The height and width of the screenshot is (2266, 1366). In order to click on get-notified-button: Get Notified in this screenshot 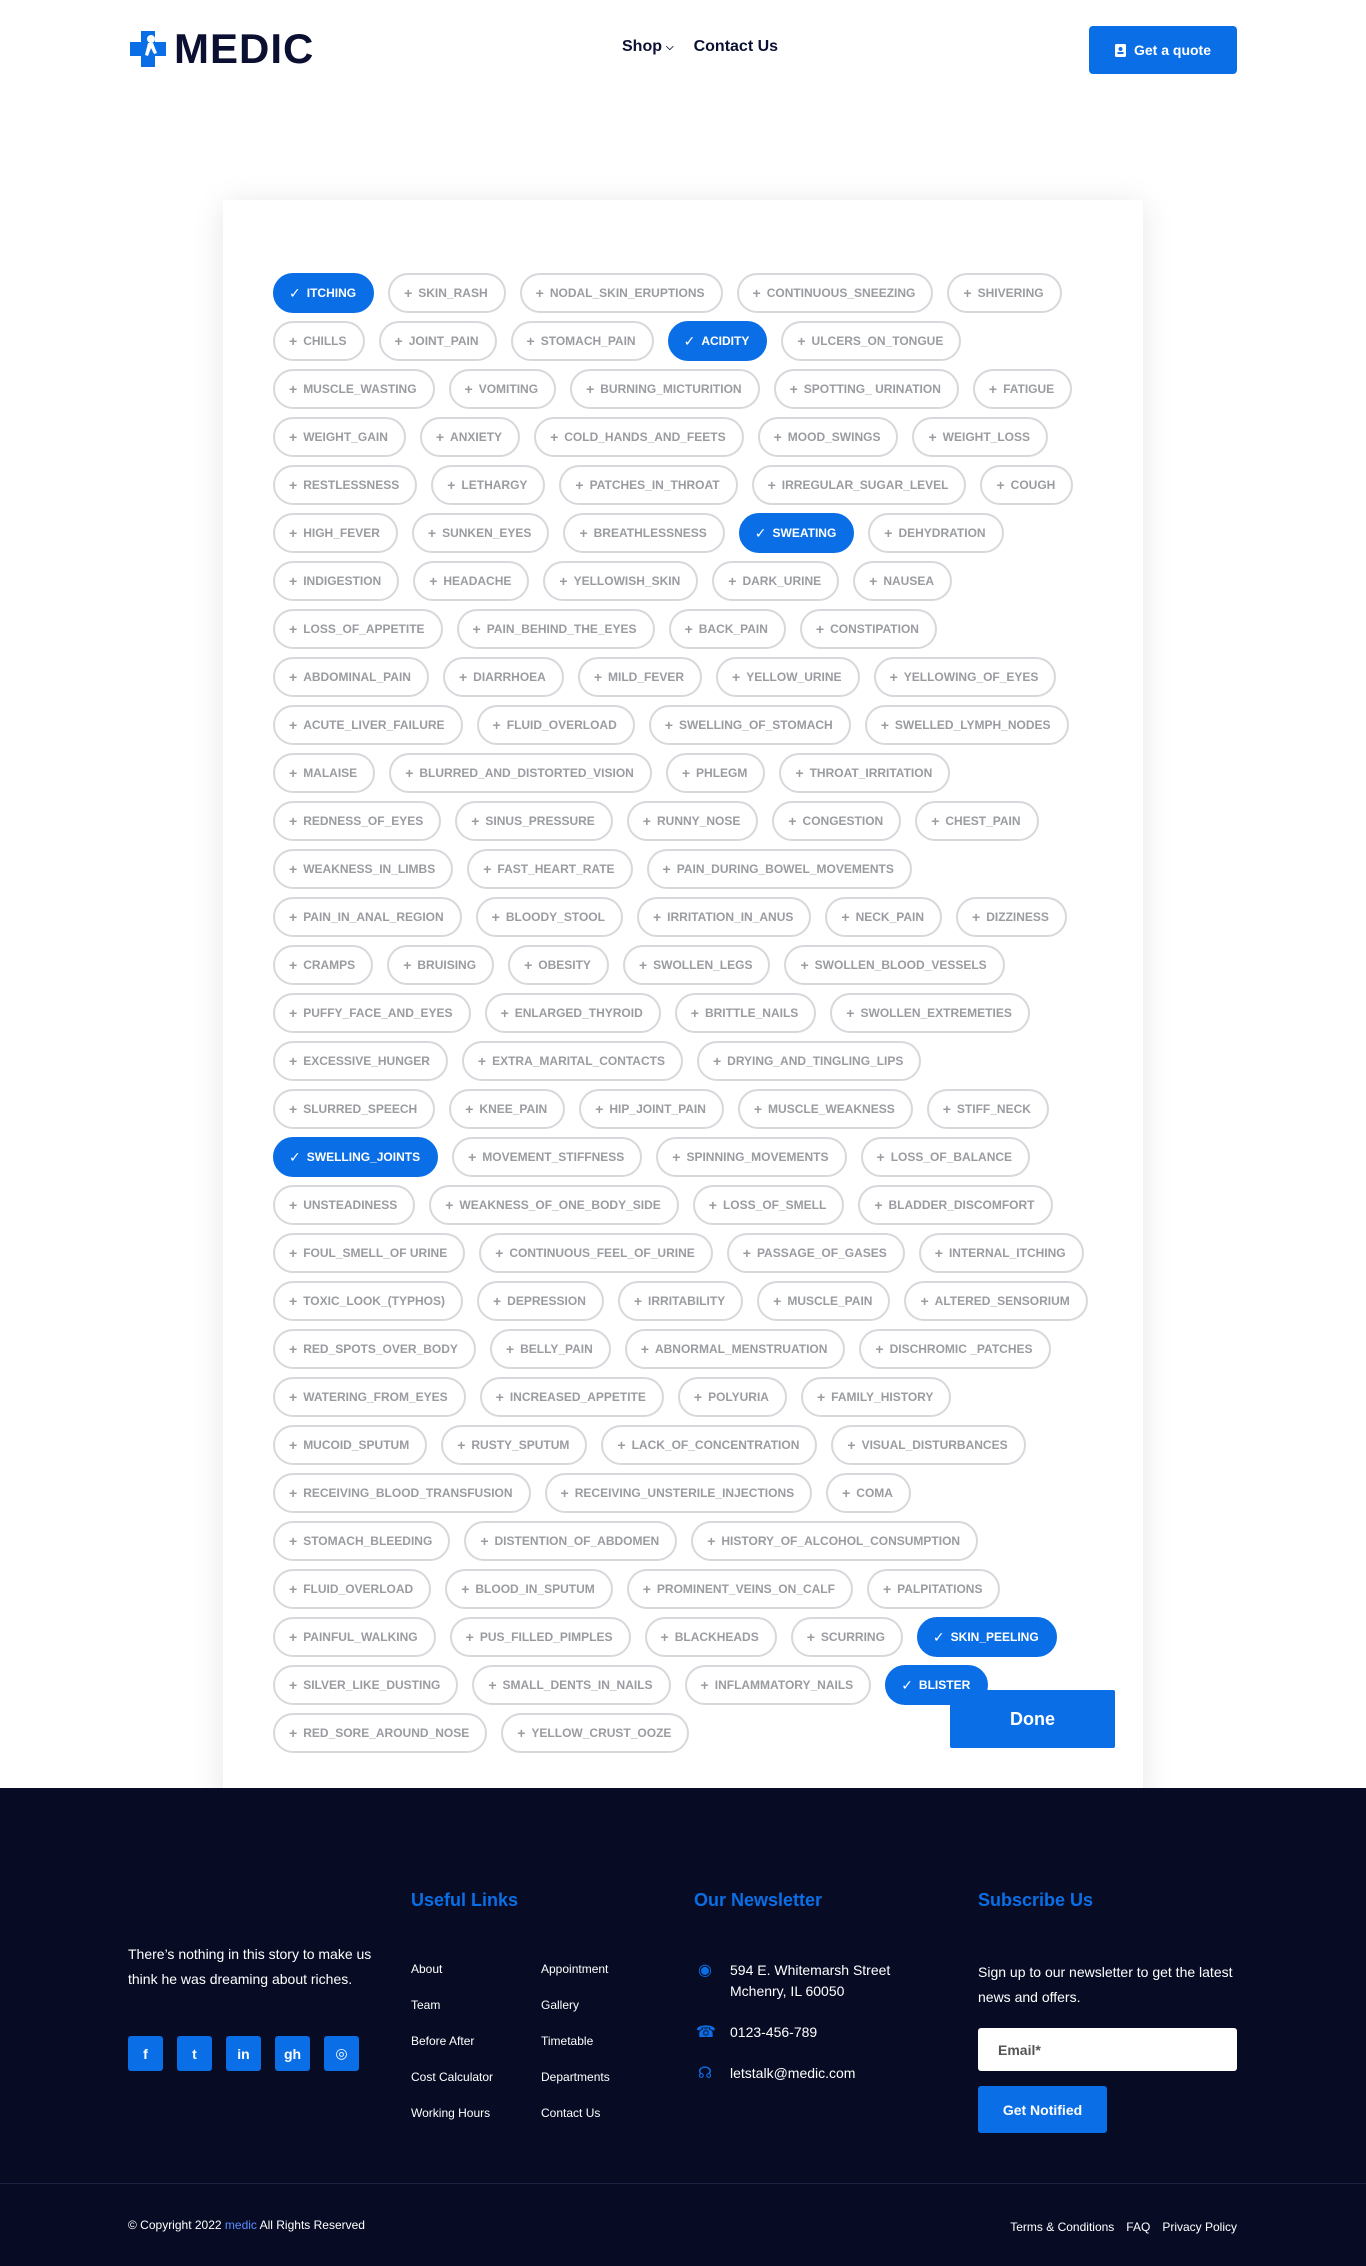, I will do `click(1042, 2109)`.